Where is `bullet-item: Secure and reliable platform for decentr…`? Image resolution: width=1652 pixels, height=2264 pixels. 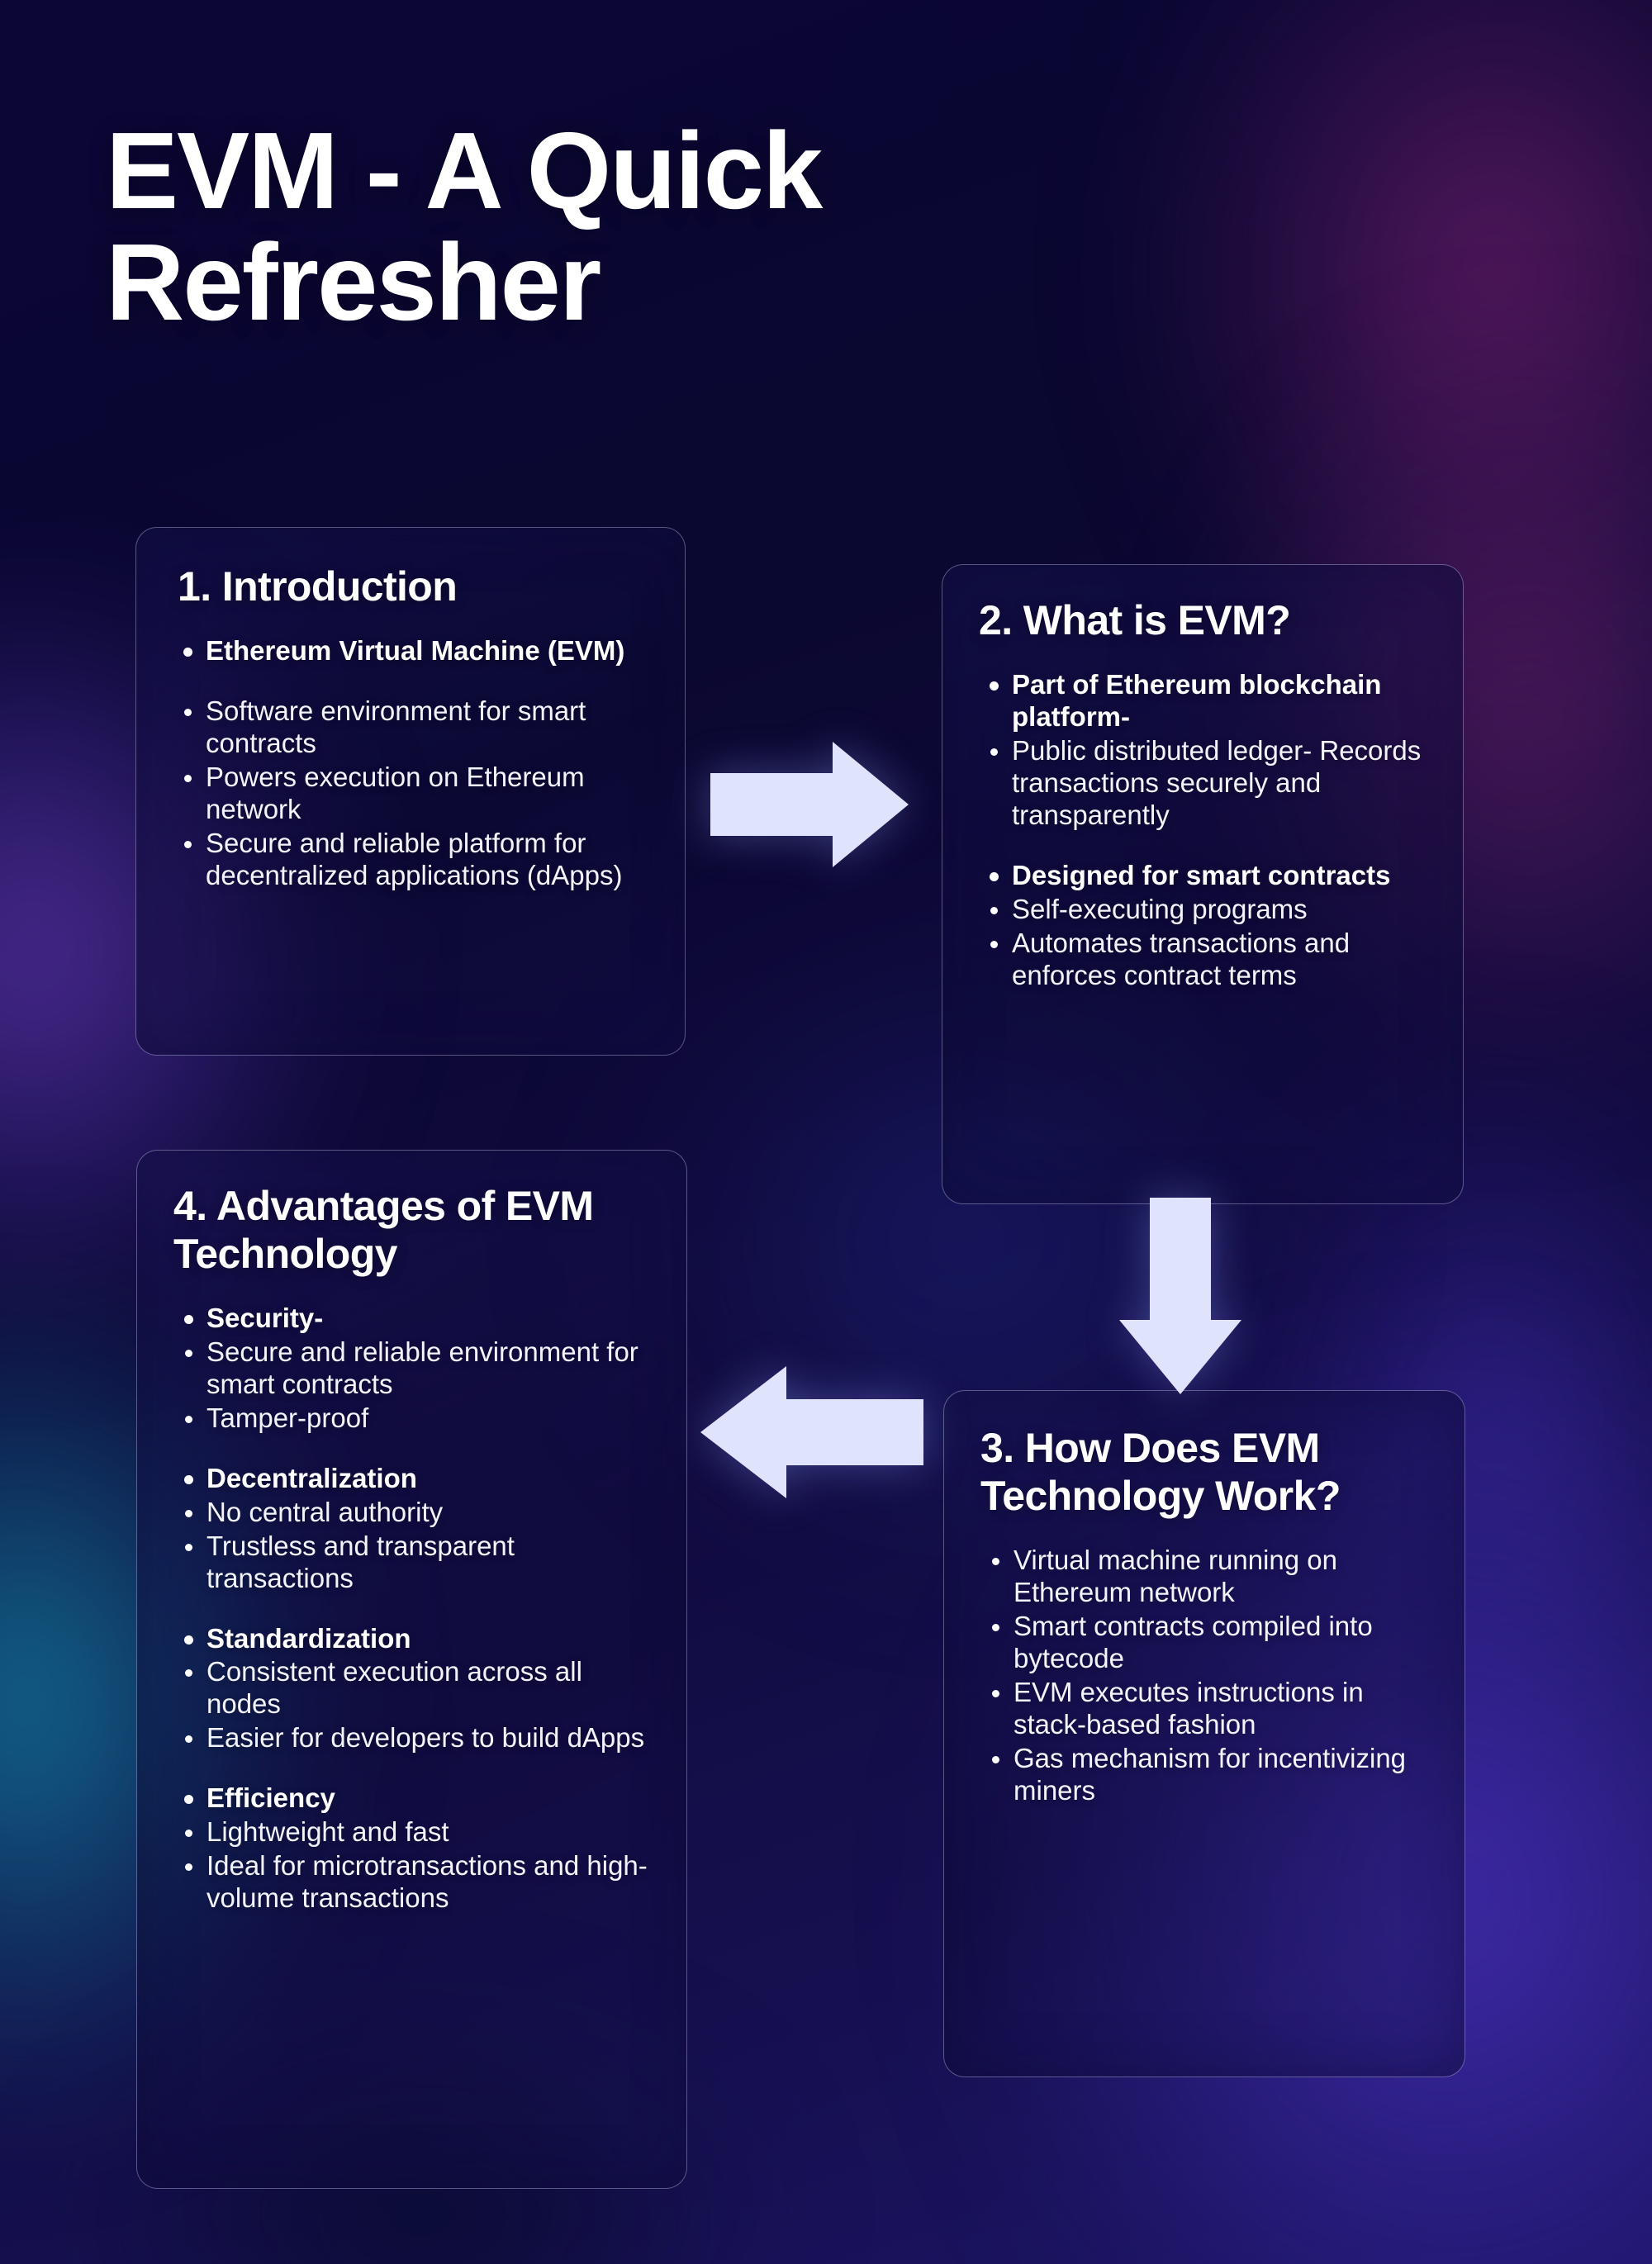 bullet-item: Secure and reliable platform for decentr… is located at coordinates (411, 860).